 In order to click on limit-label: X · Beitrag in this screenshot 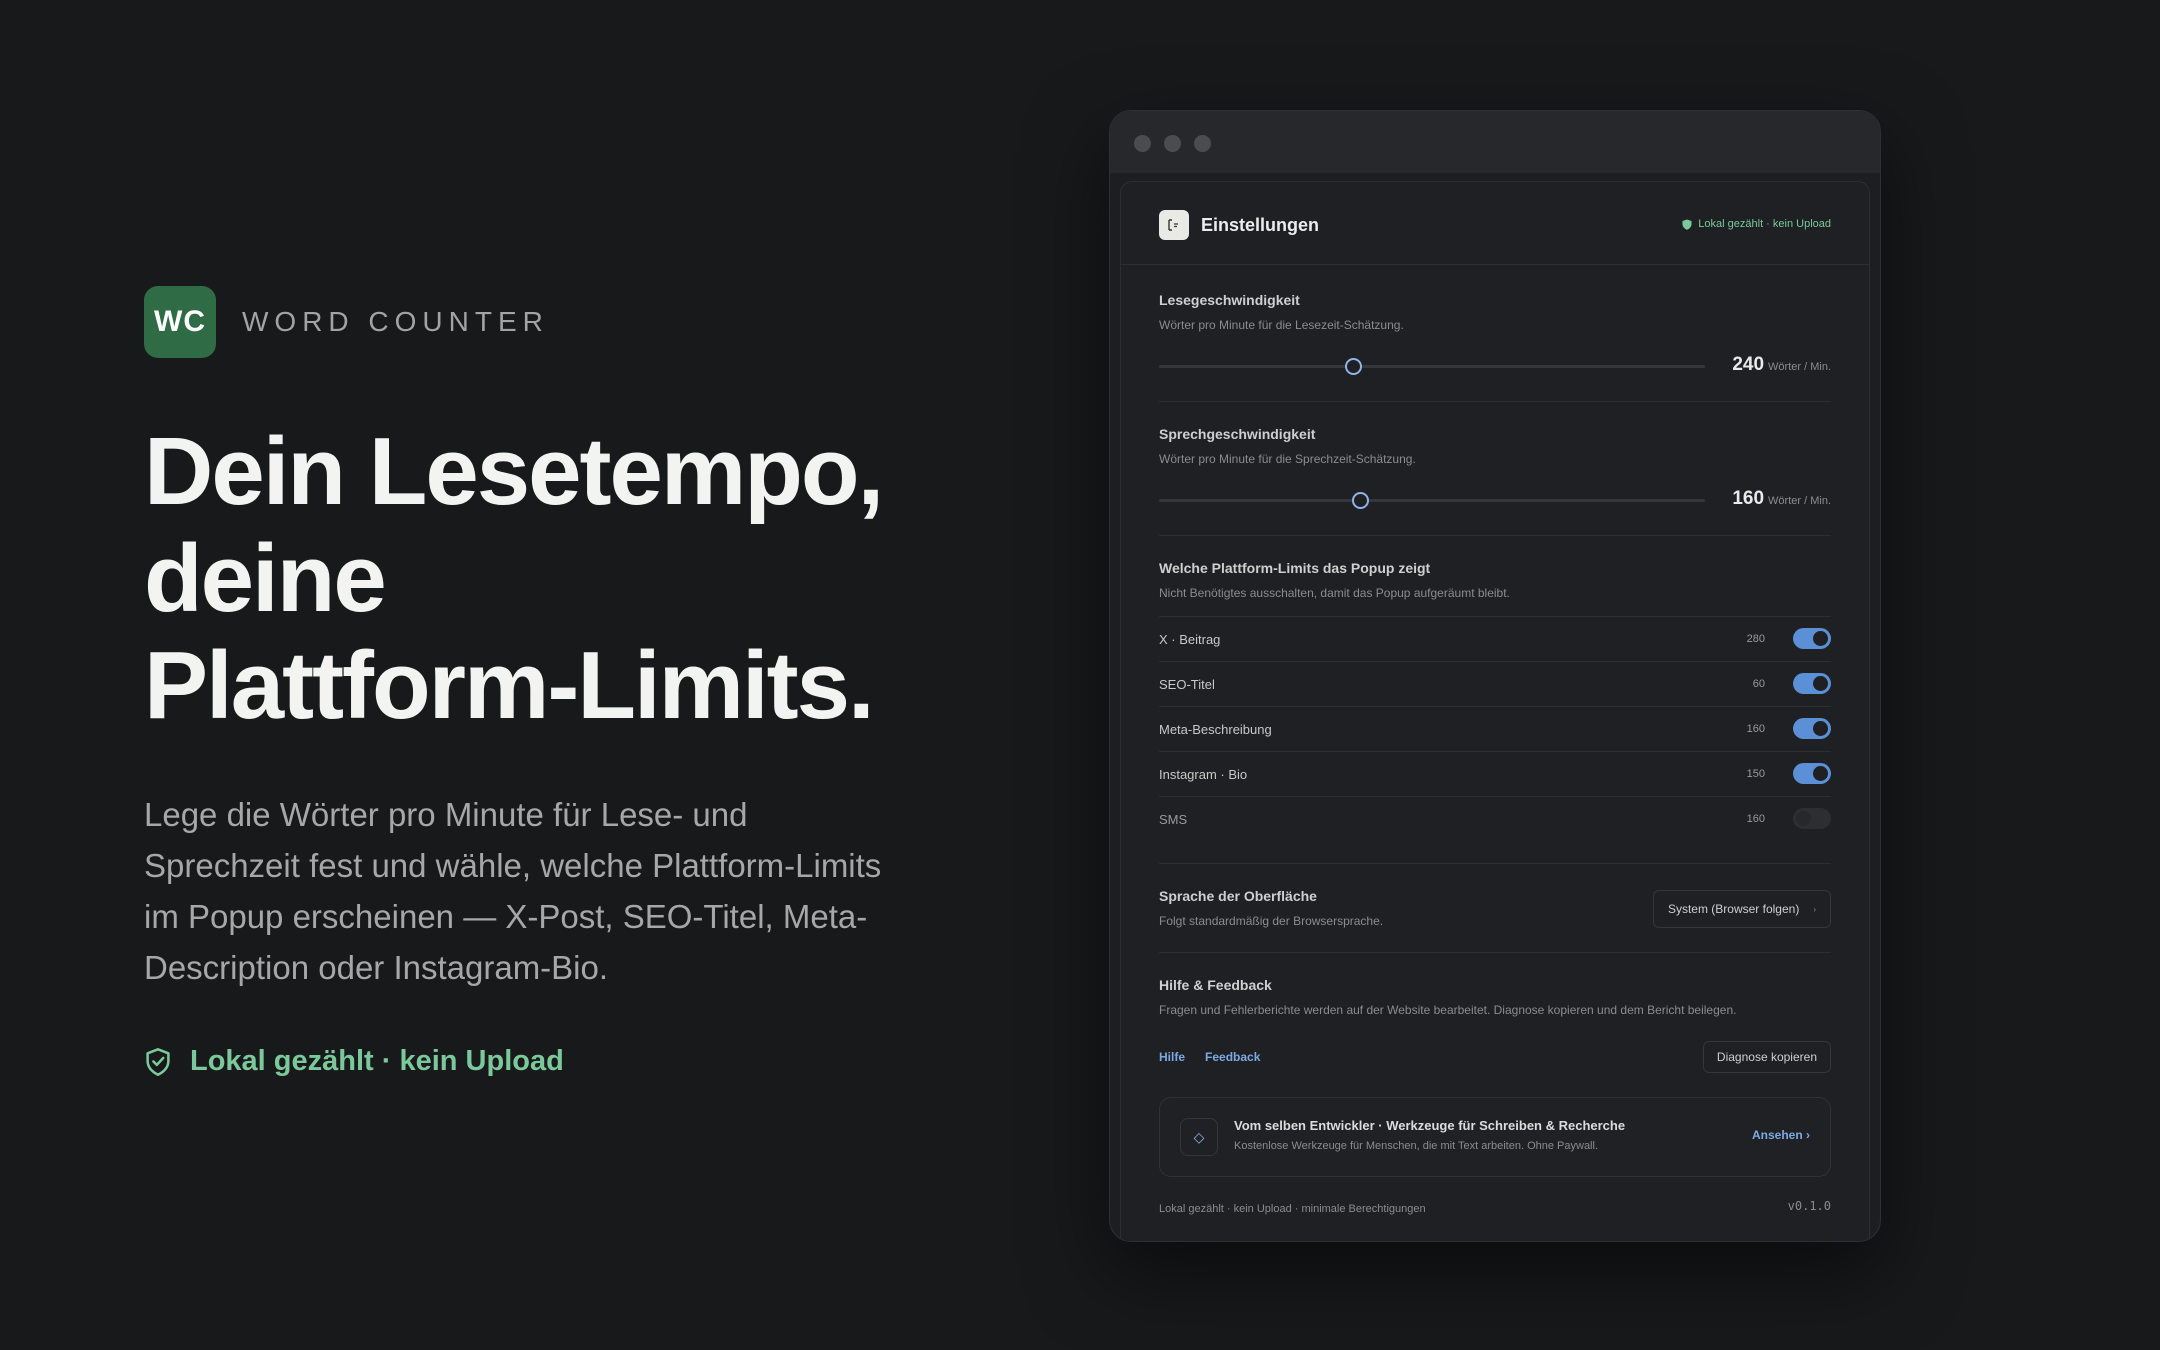, I will do `click(1190, 639)`.